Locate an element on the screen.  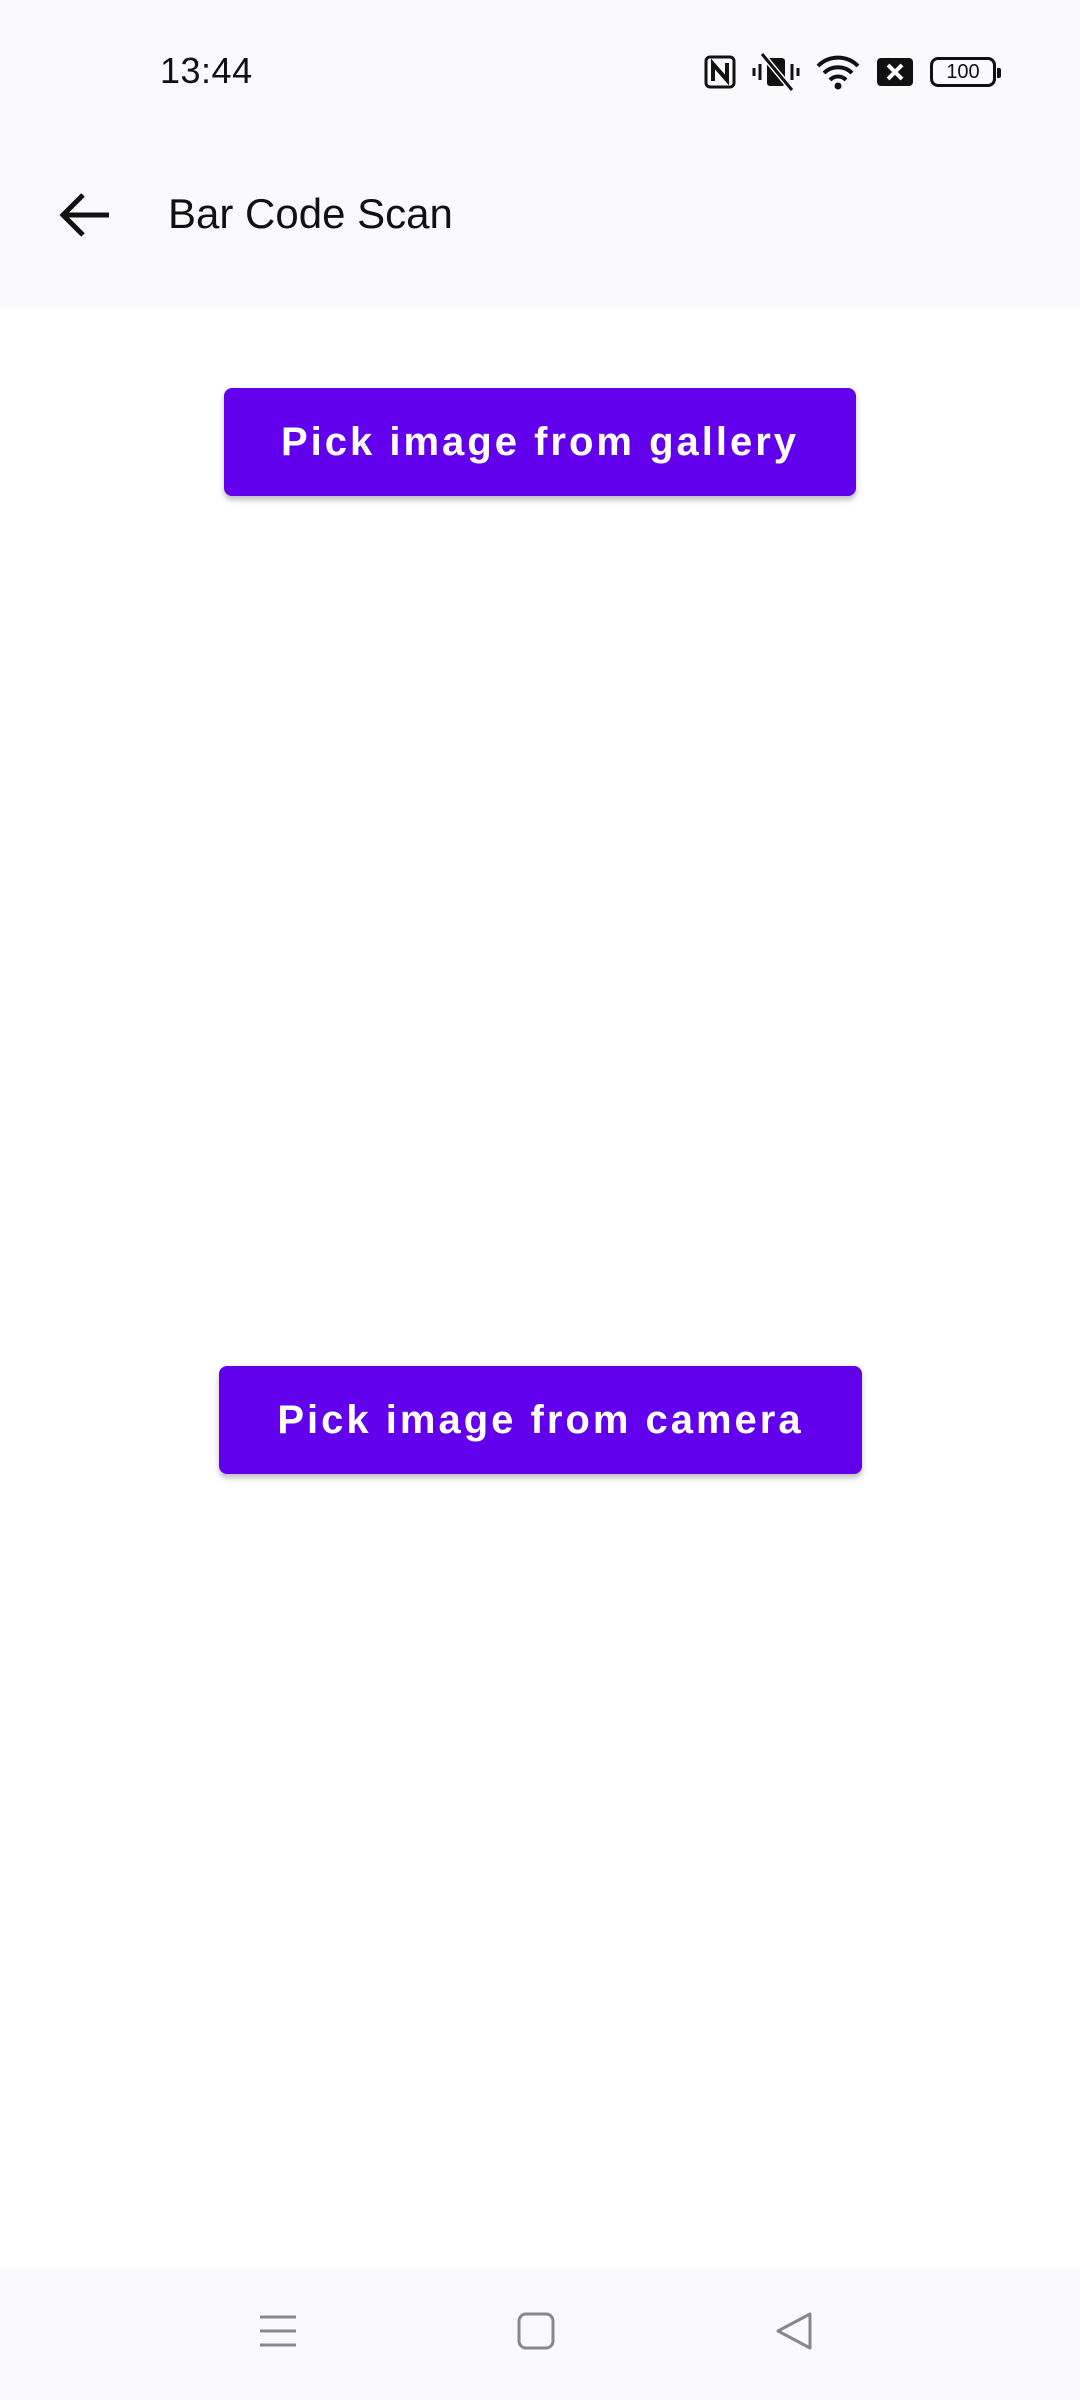
back-triangle-icon is located at coordinates (794, 2333).